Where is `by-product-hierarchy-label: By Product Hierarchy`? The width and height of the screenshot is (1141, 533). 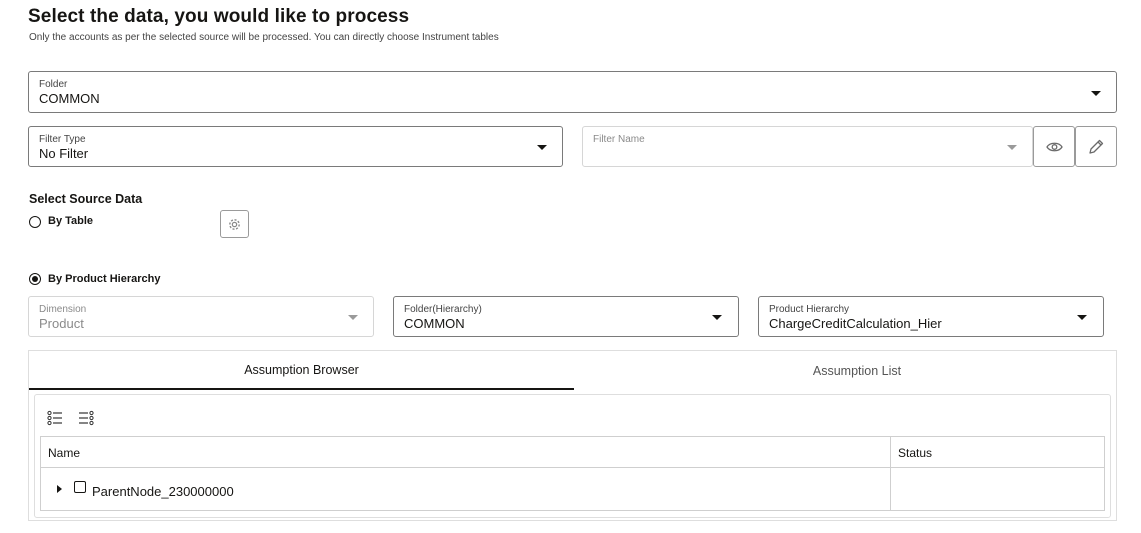 by-product-hierarchy-label: By Product Hierarchy is located at coordinates (104, 279).